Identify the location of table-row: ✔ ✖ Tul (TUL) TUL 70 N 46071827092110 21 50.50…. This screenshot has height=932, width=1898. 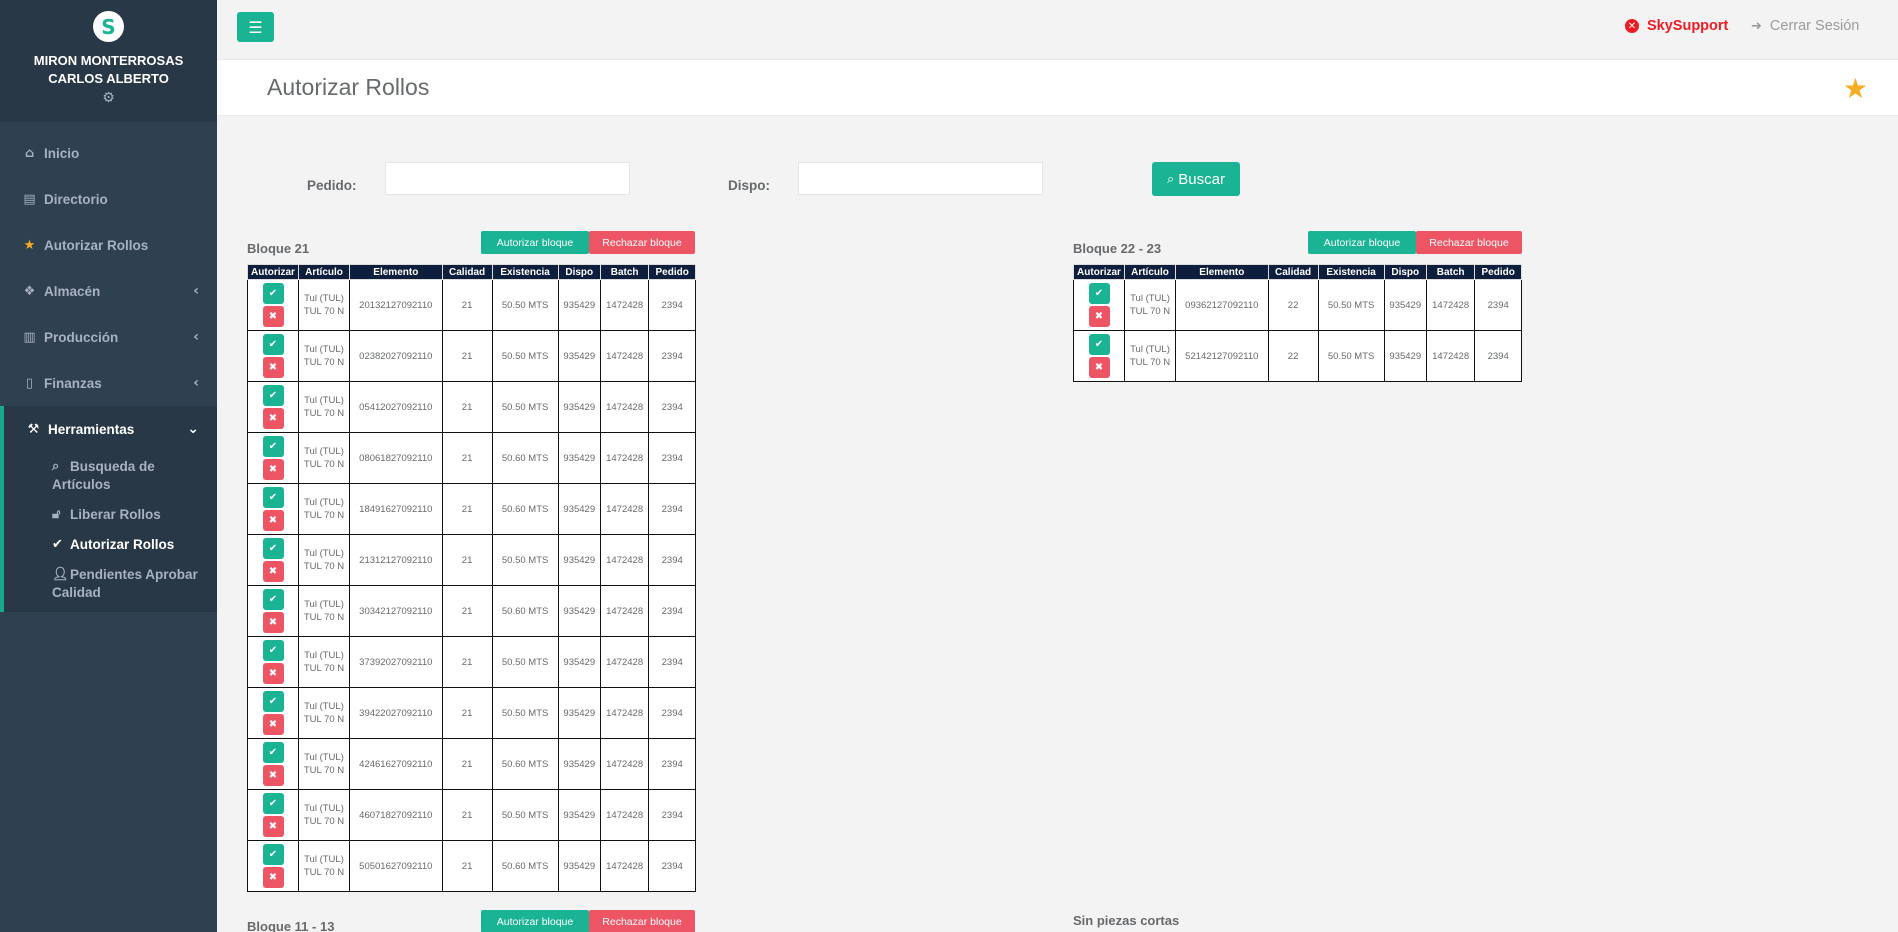
(471, 815).